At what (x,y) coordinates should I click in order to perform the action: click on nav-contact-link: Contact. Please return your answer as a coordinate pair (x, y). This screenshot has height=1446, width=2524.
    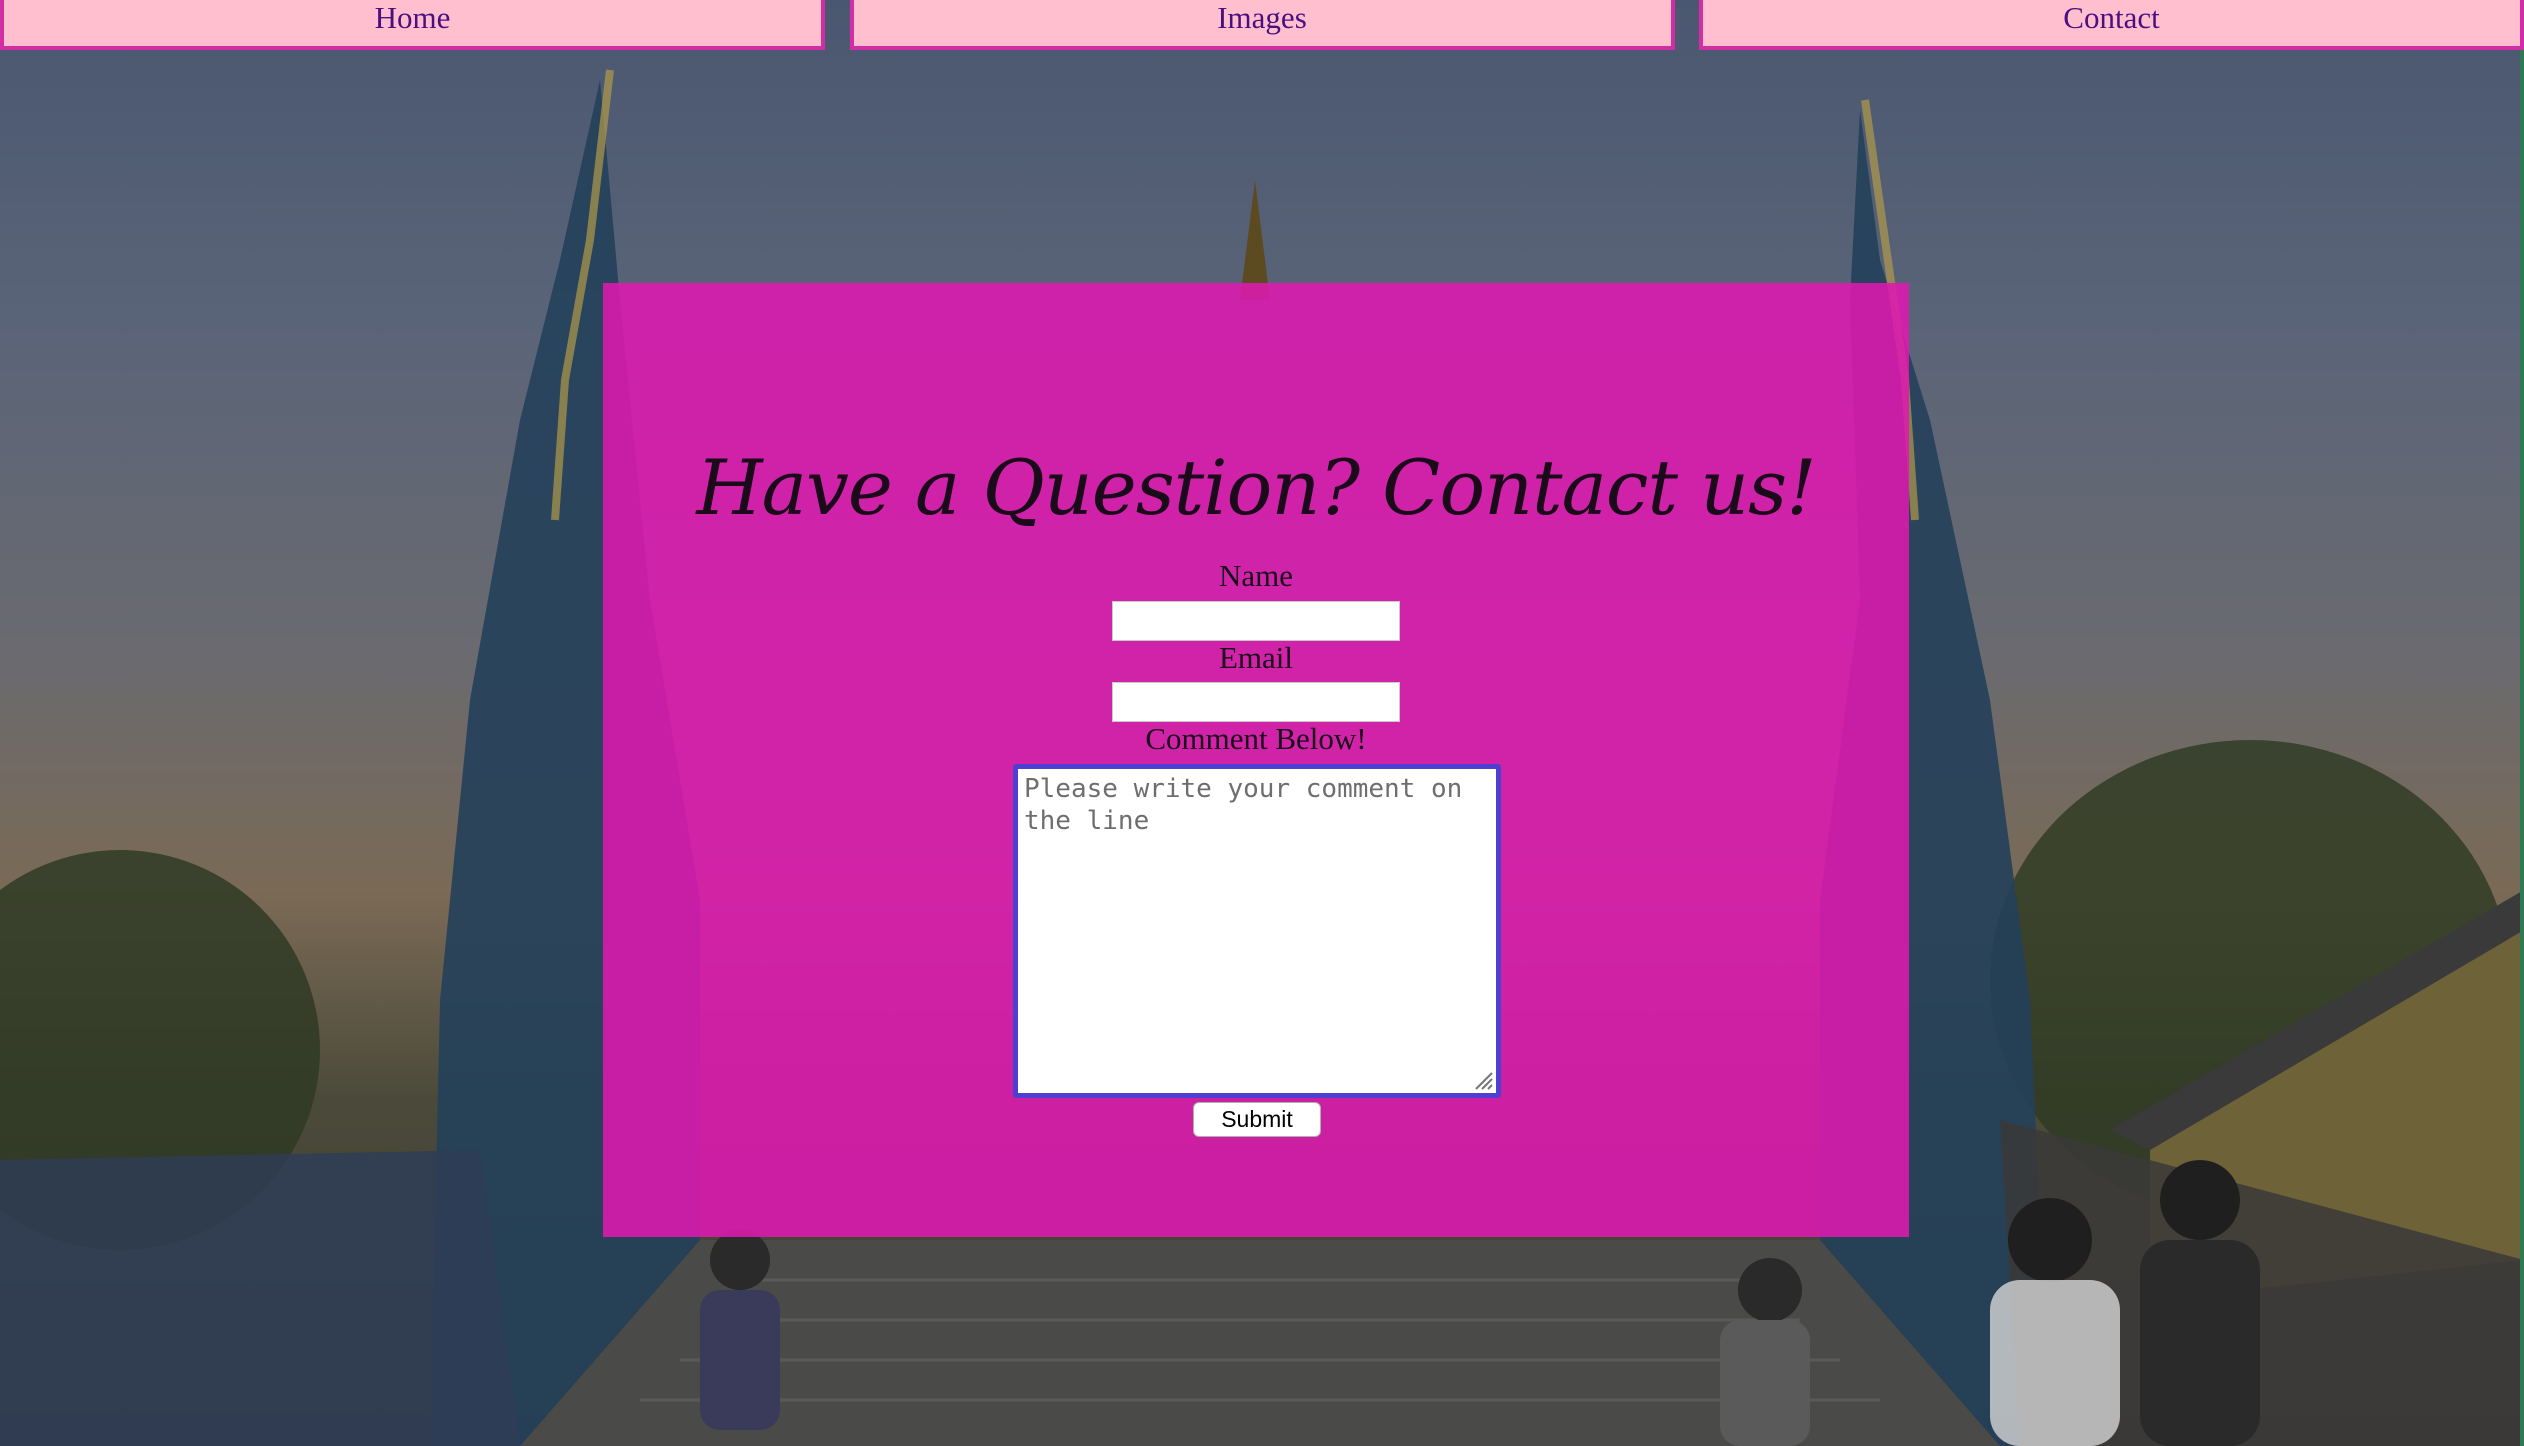
    Looking at the image, I should click on (2111, 25).